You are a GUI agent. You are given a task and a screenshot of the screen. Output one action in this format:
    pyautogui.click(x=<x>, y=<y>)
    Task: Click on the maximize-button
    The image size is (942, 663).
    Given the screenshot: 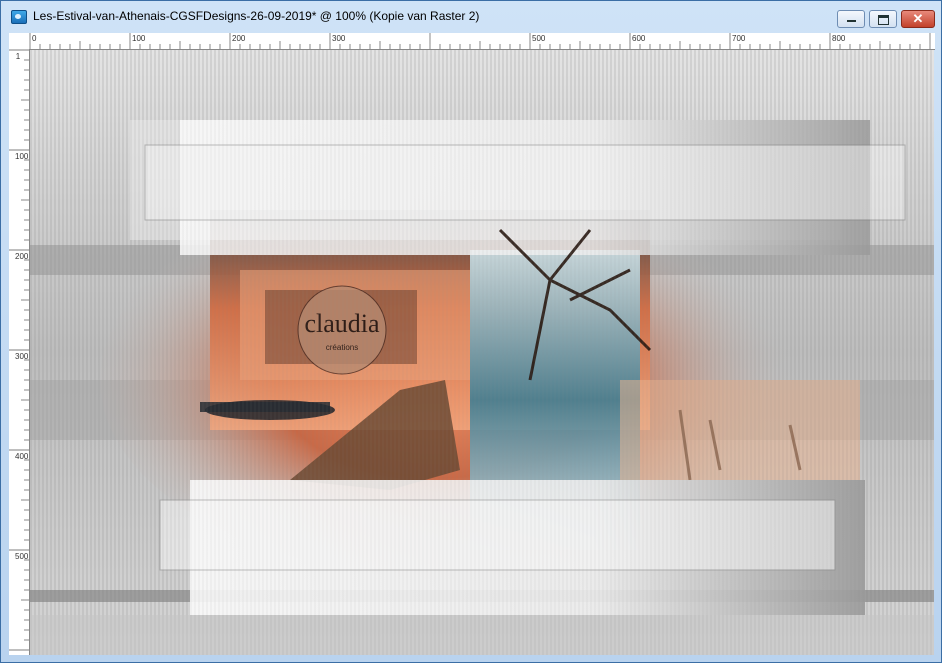 What is the action you would take?
    pyautogui.click(x=883, y=19)
    